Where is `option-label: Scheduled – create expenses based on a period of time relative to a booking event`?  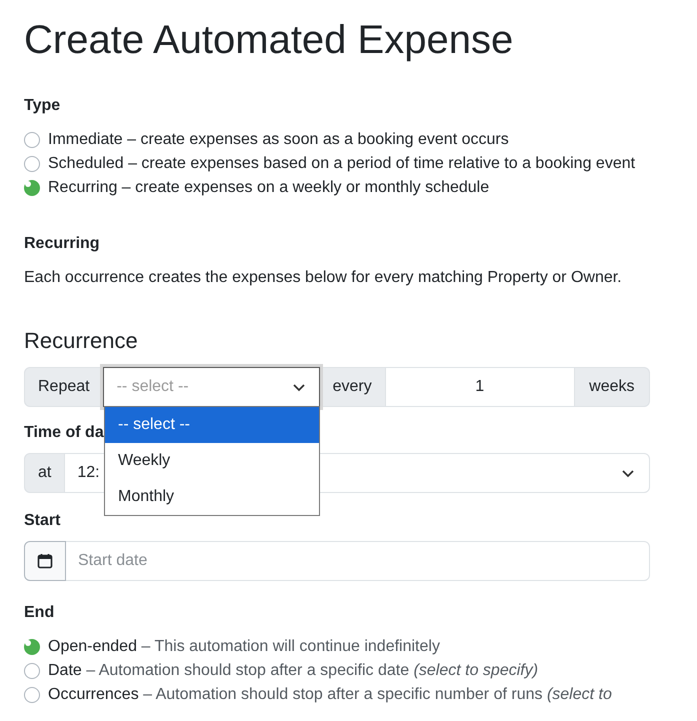
option-label: Scheduled – create expenses based on a period of time relative to a booking event is located at coordinates (342, 164).